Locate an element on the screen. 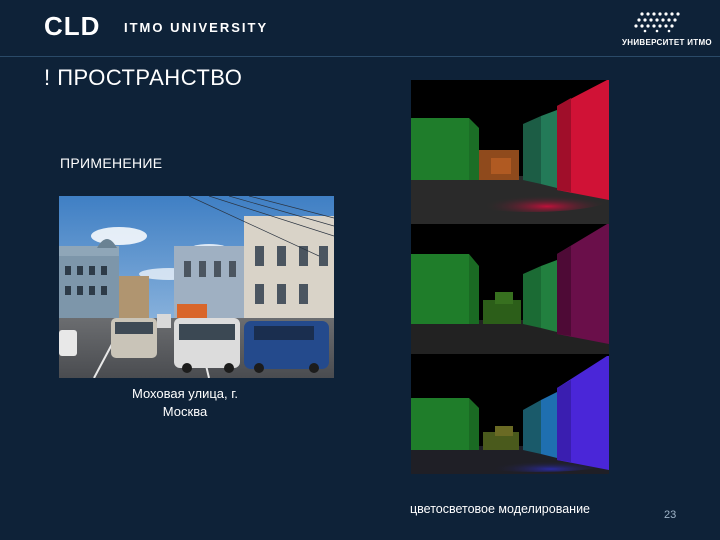 The image size is (720, 540). photo-caption: Моховая улица, г. Москва is located at coordinates (184, 402).